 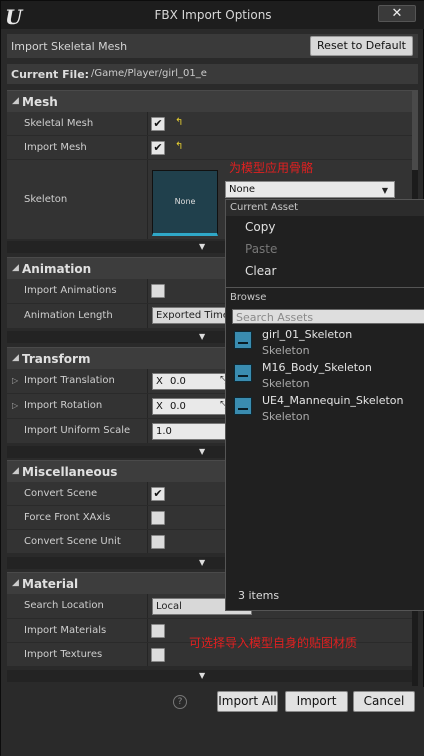 What do you see at coordinates (158, 124) in the screenshot?
I see `skeletal-mesh-checkbox: ✔` at bounding box center [158, 124].